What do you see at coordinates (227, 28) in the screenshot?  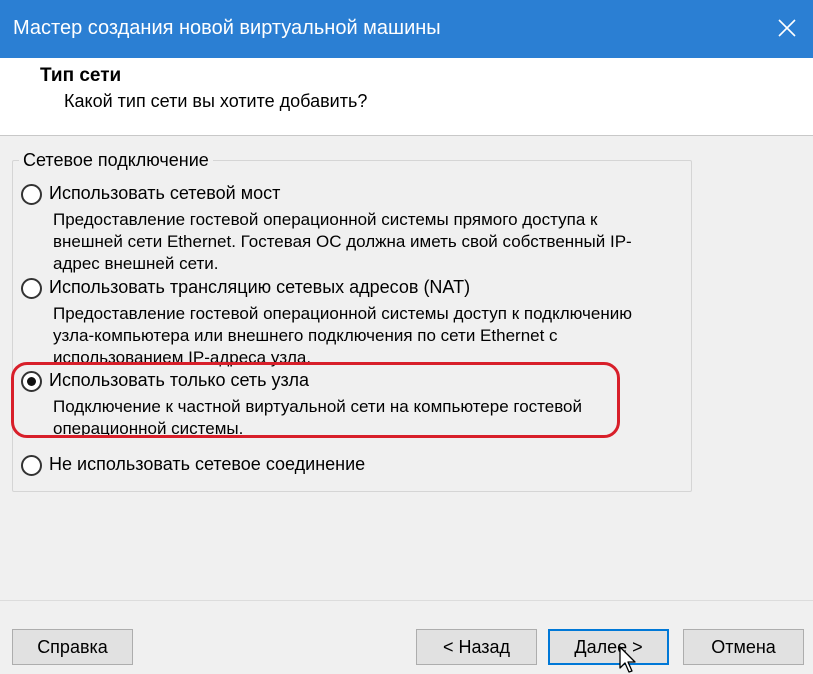 I see `window-title: Мастер создания новой виртуальной машины` at bounding box center [227, 28].